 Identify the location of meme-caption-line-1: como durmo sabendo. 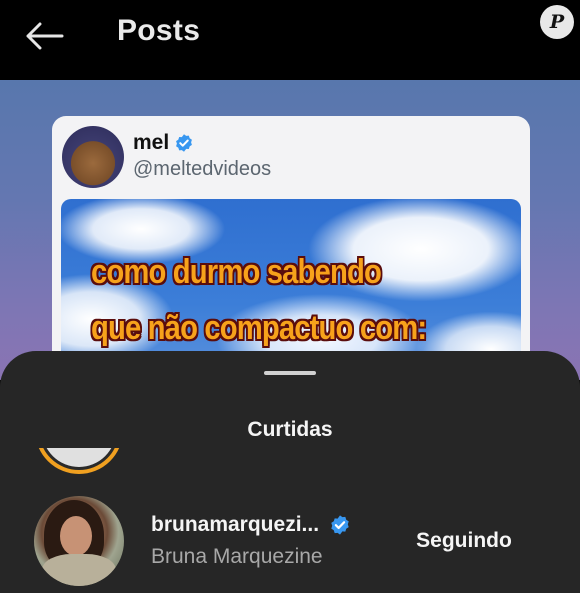
(236, 272).